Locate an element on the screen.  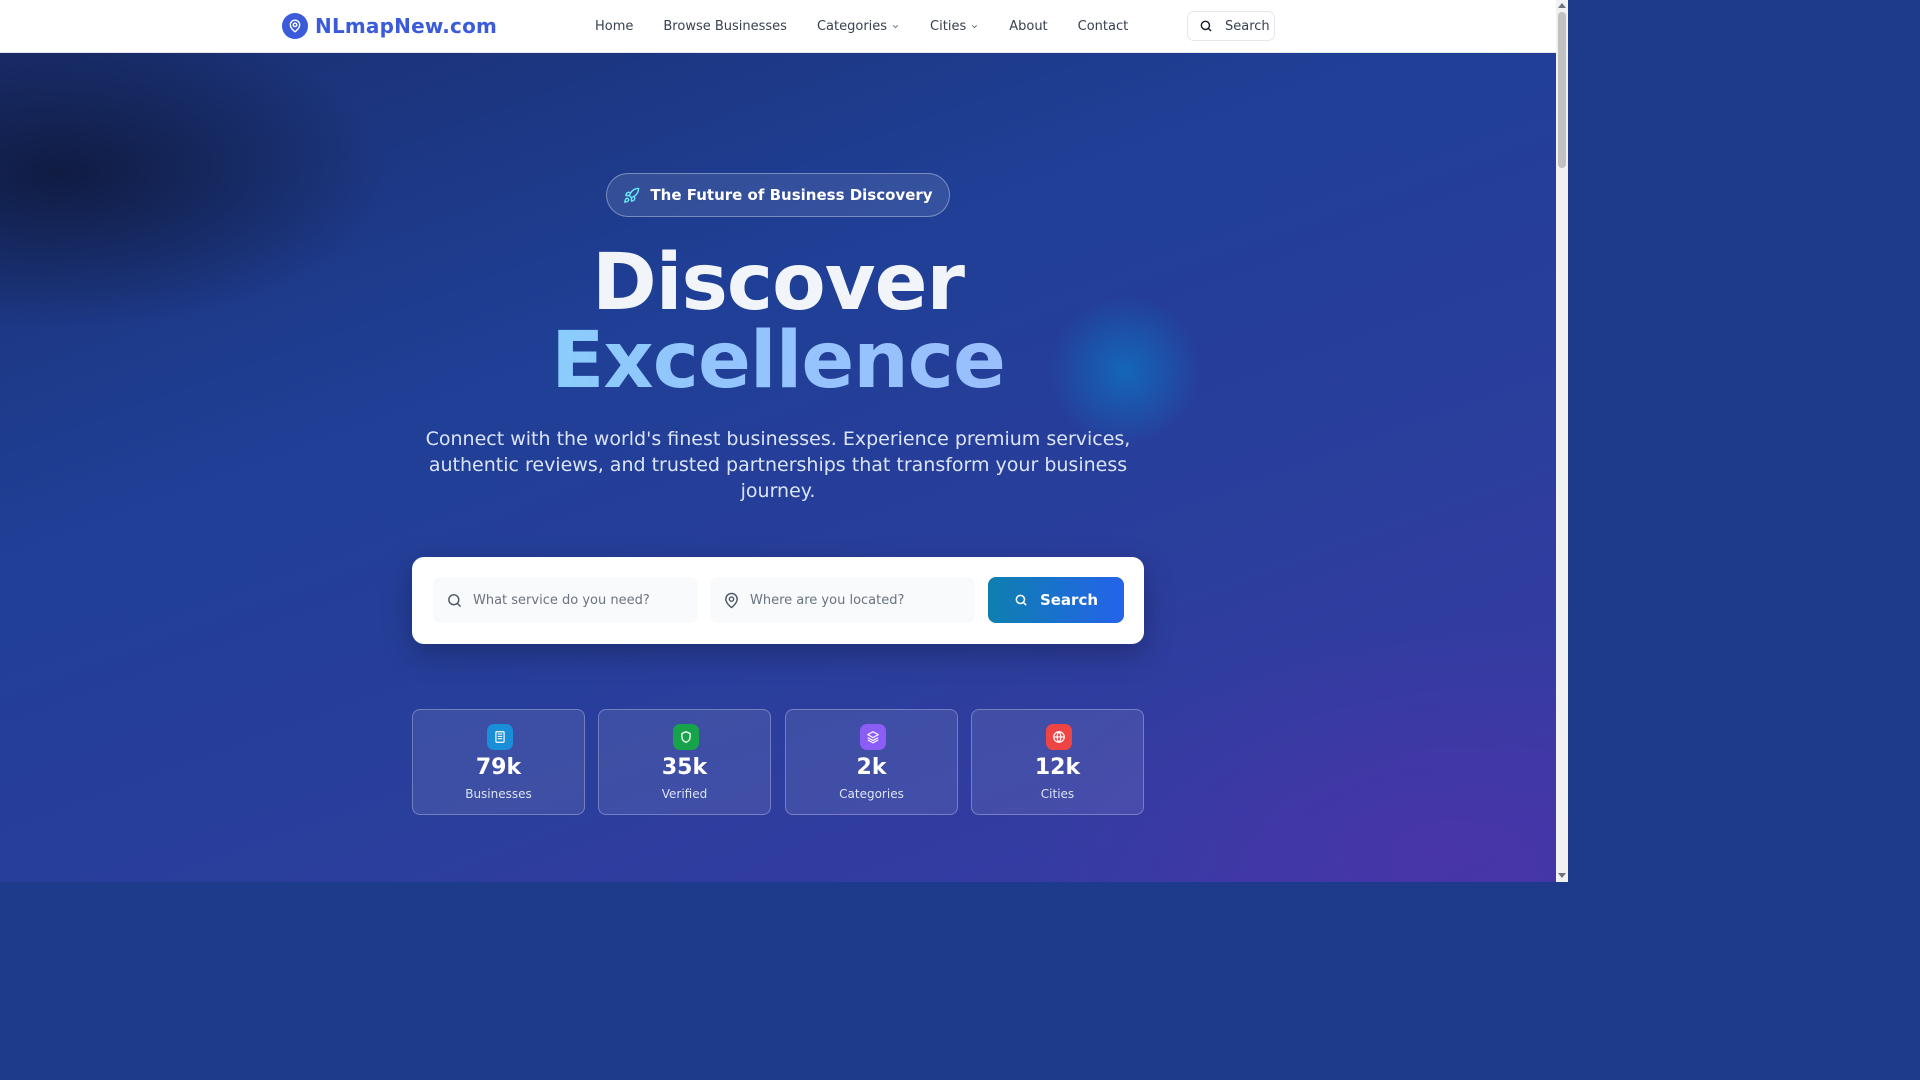
nav-about-label: About is located at coordinates (1028, 26).